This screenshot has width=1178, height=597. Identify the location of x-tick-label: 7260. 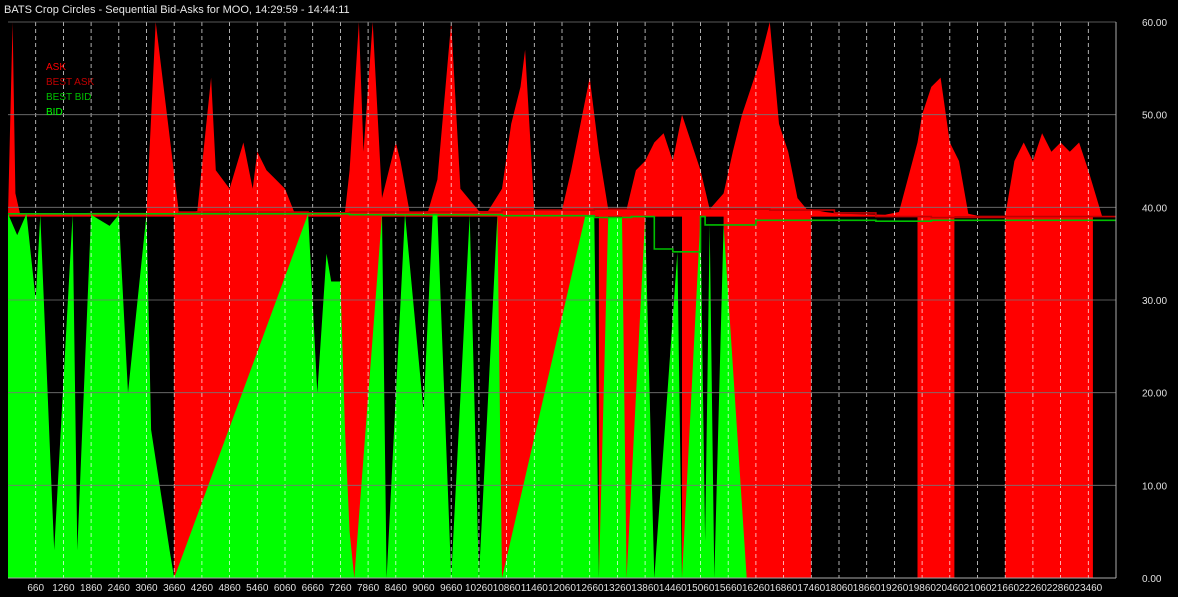
(340, 588).